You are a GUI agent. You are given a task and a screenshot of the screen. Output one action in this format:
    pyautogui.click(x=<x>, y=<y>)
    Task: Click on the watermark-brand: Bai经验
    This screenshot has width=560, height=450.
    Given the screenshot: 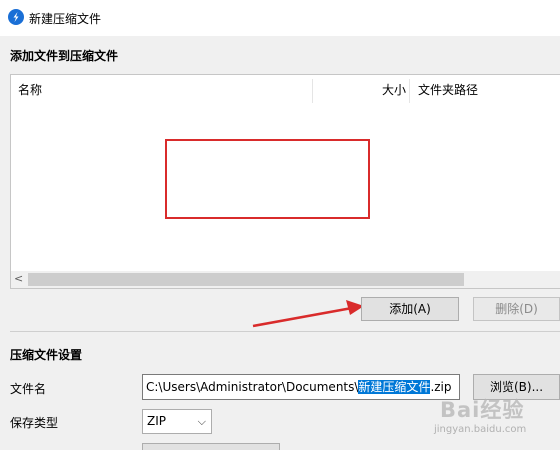 What is the action you would take?
    pyautogui.click(x=482, y=410)
    